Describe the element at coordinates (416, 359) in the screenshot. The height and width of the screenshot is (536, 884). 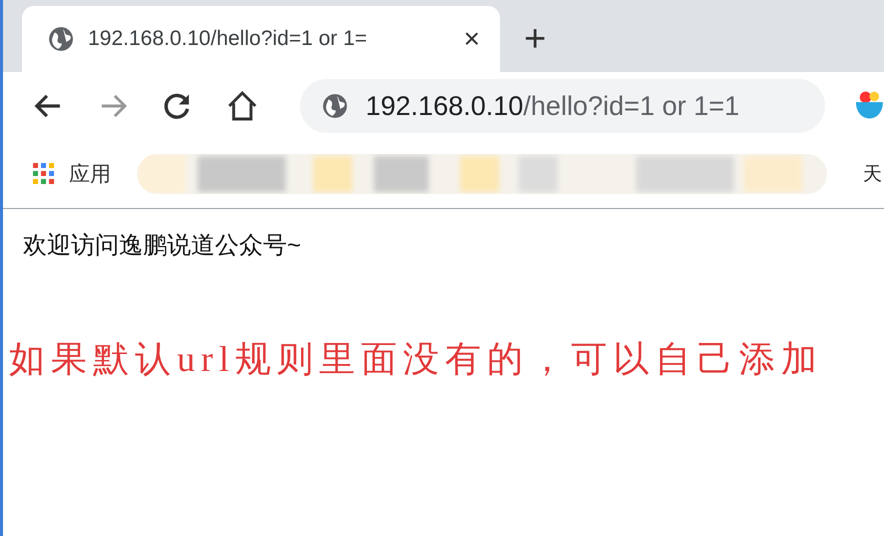
I see `annotation-text: 如果默认url规则里面没有的，可以自己添加` at that location.